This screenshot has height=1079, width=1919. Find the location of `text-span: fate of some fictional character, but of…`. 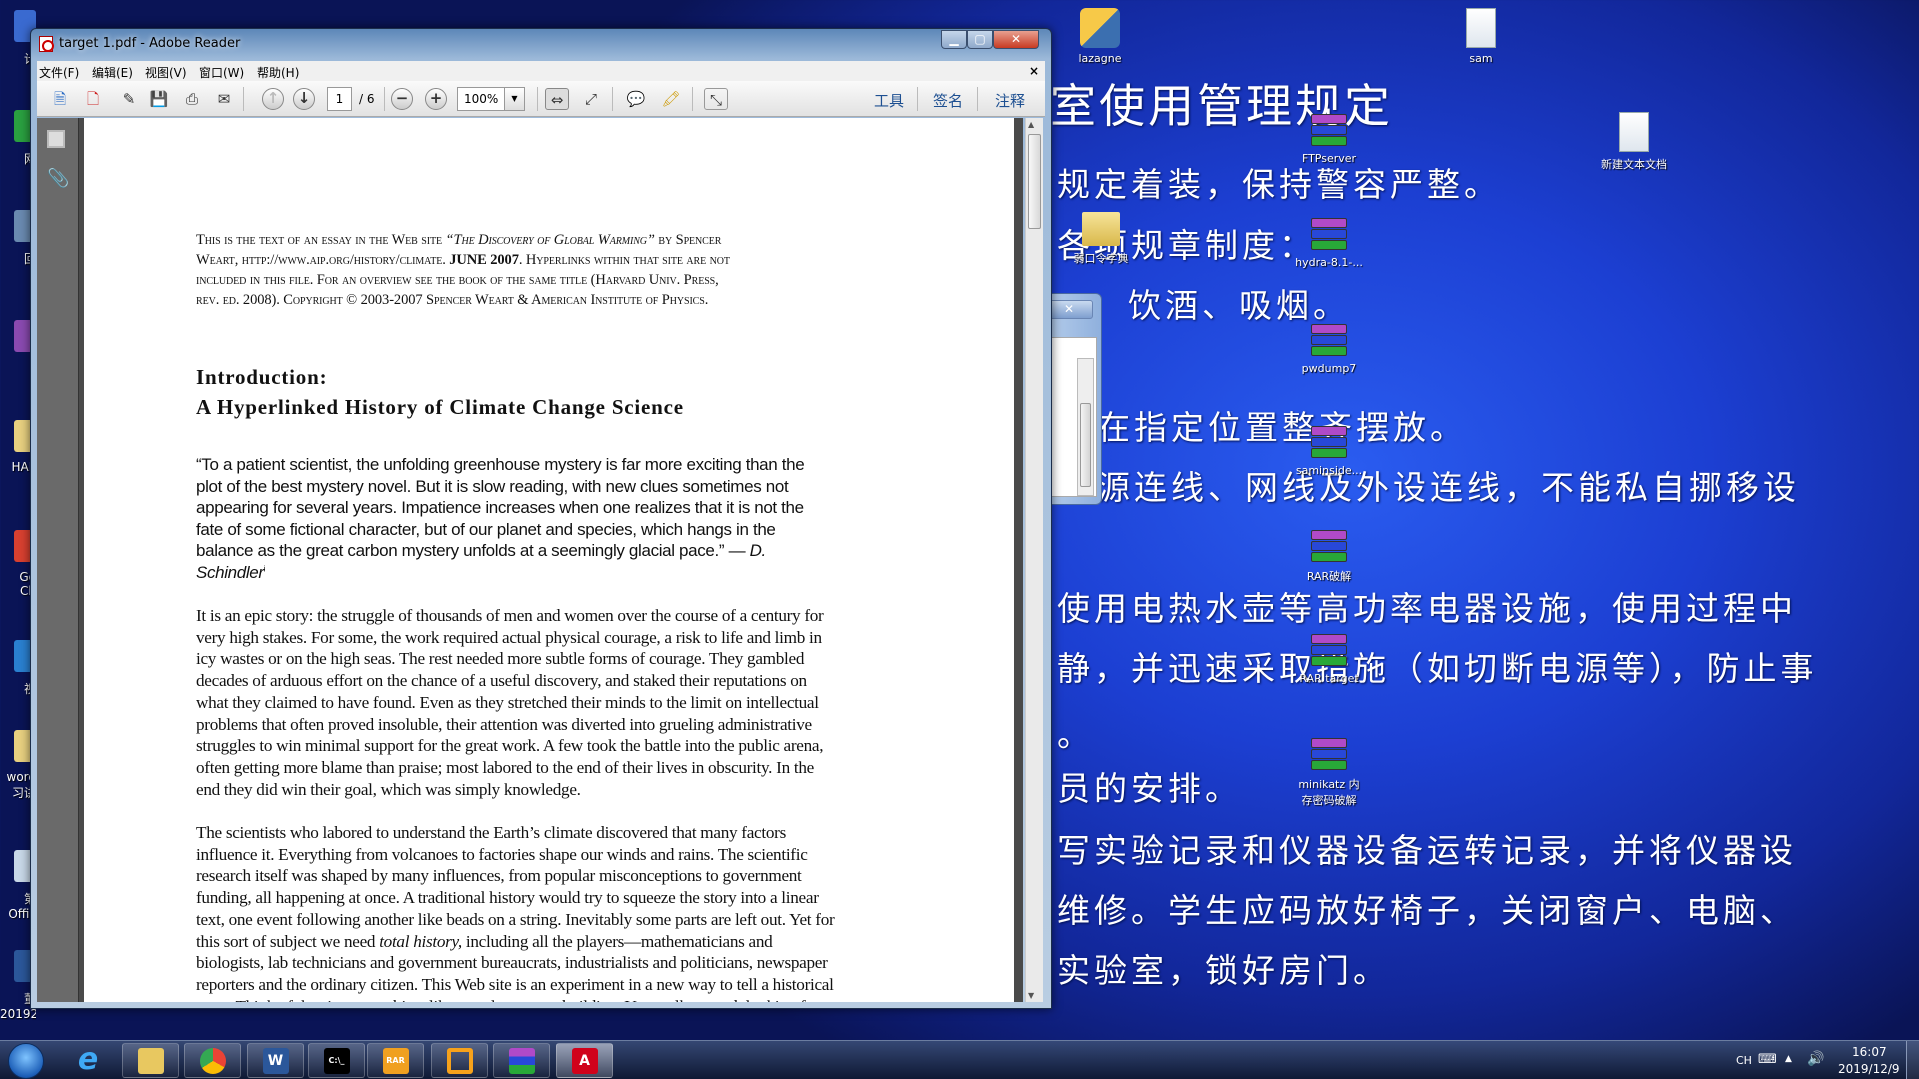

text-span: fate of some fictional character, but of… is located at coordinates (486, 529).